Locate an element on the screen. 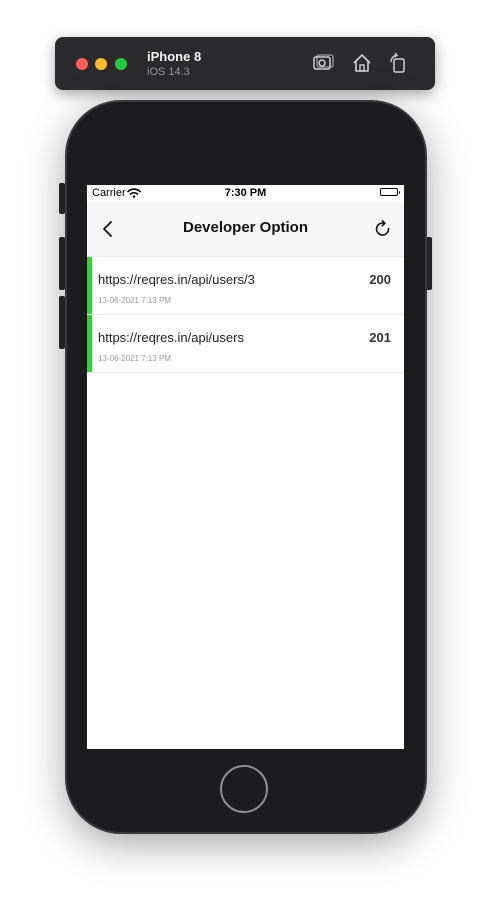 The height and width of the screenshot is (909, 491). home-icon is located at coordinates (362, 63).